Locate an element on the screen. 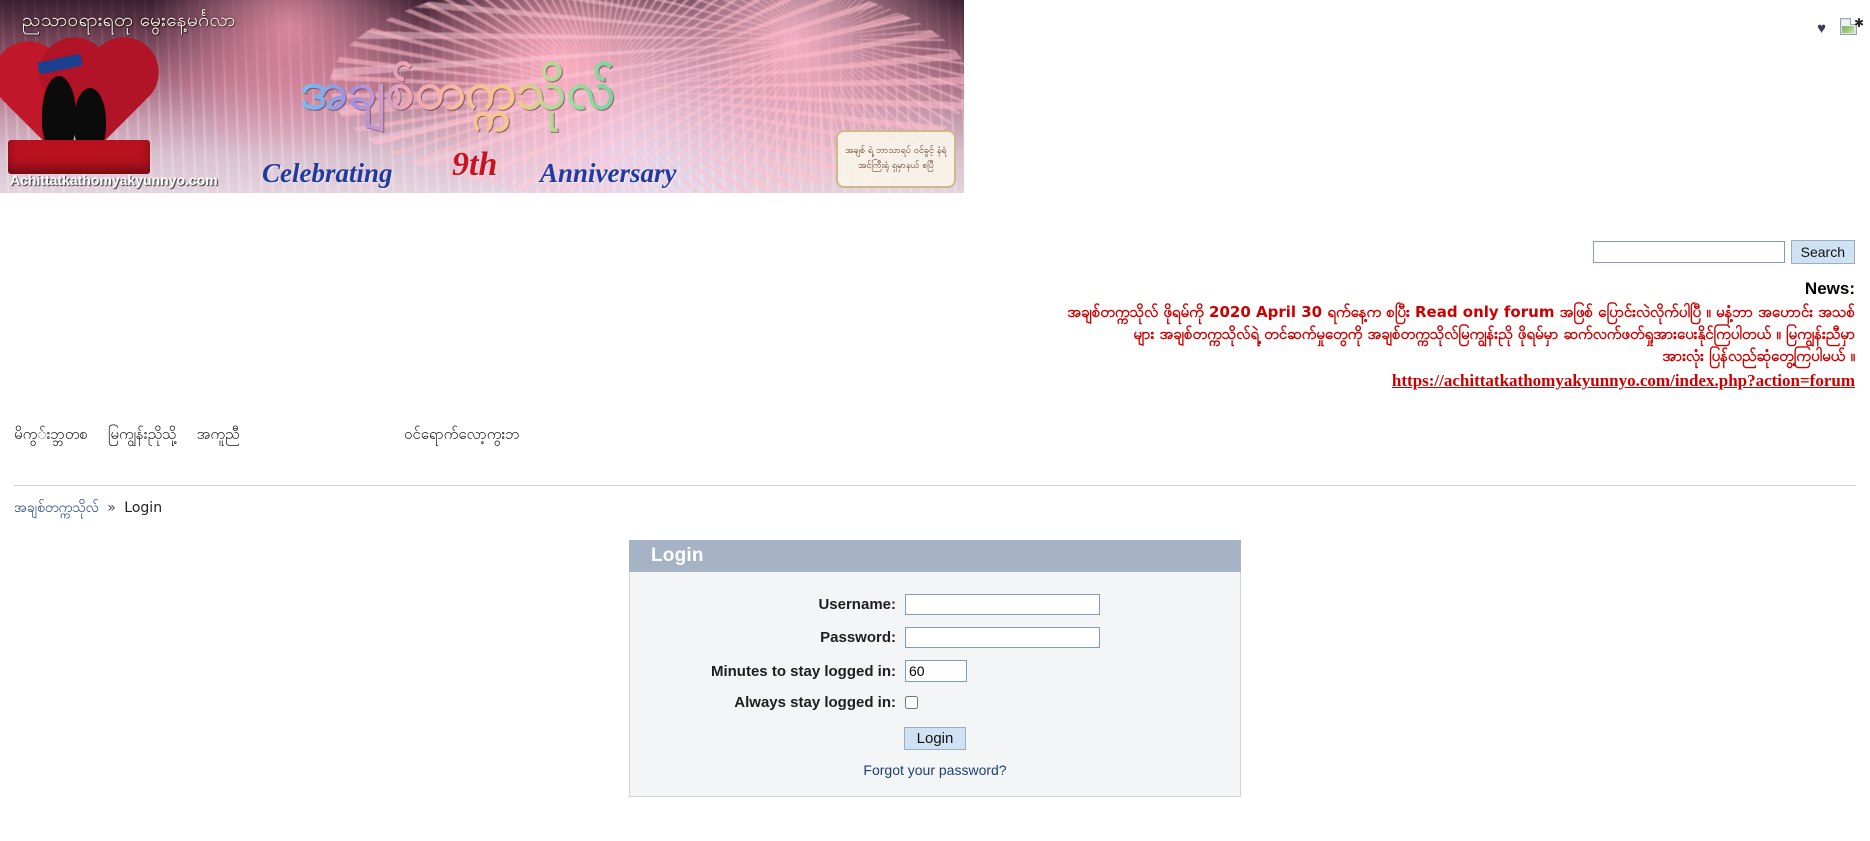 Image resolution: width=1870 pixels, height=841 pixels. minutes-label: Minutes to stay logged in: is located at coordinates (803, 671).